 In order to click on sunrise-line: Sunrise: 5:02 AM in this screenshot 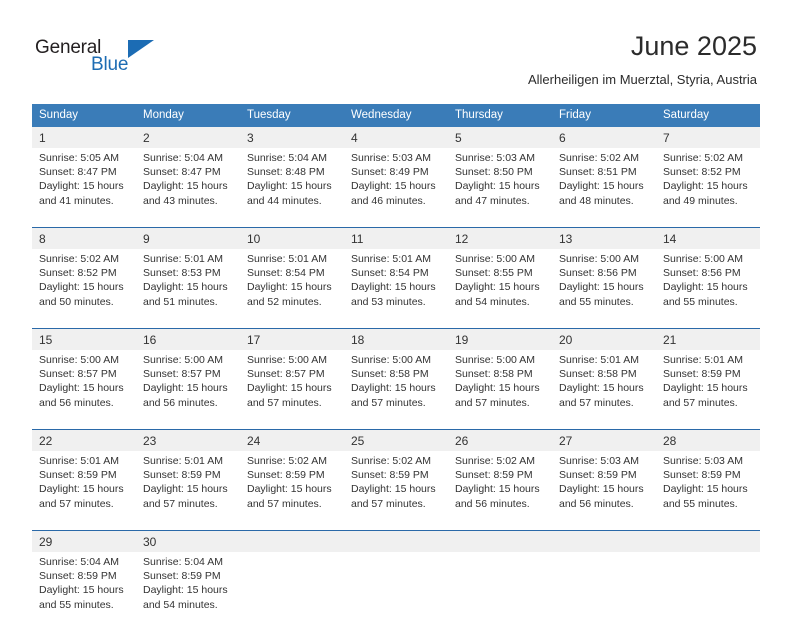, I will do `click(287, 461)`.